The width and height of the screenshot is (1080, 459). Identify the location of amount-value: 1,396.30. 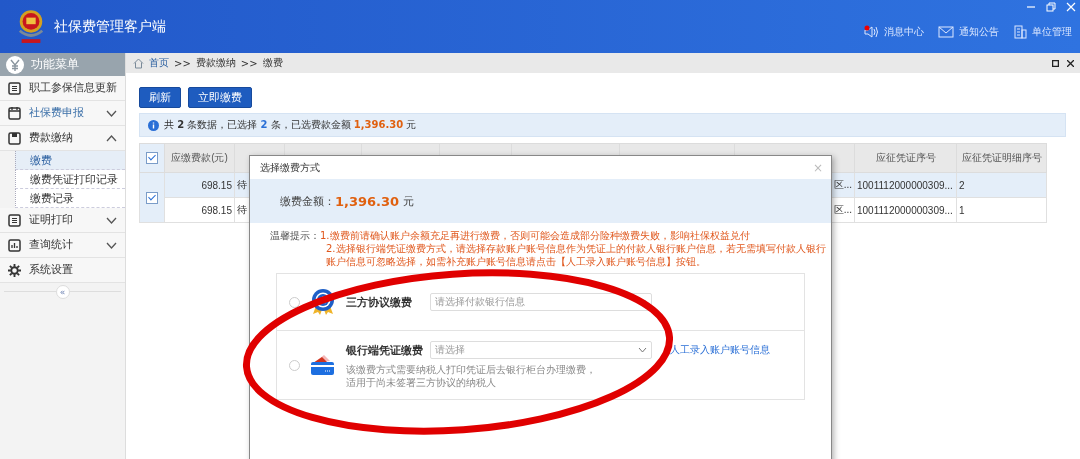
(367, 201).